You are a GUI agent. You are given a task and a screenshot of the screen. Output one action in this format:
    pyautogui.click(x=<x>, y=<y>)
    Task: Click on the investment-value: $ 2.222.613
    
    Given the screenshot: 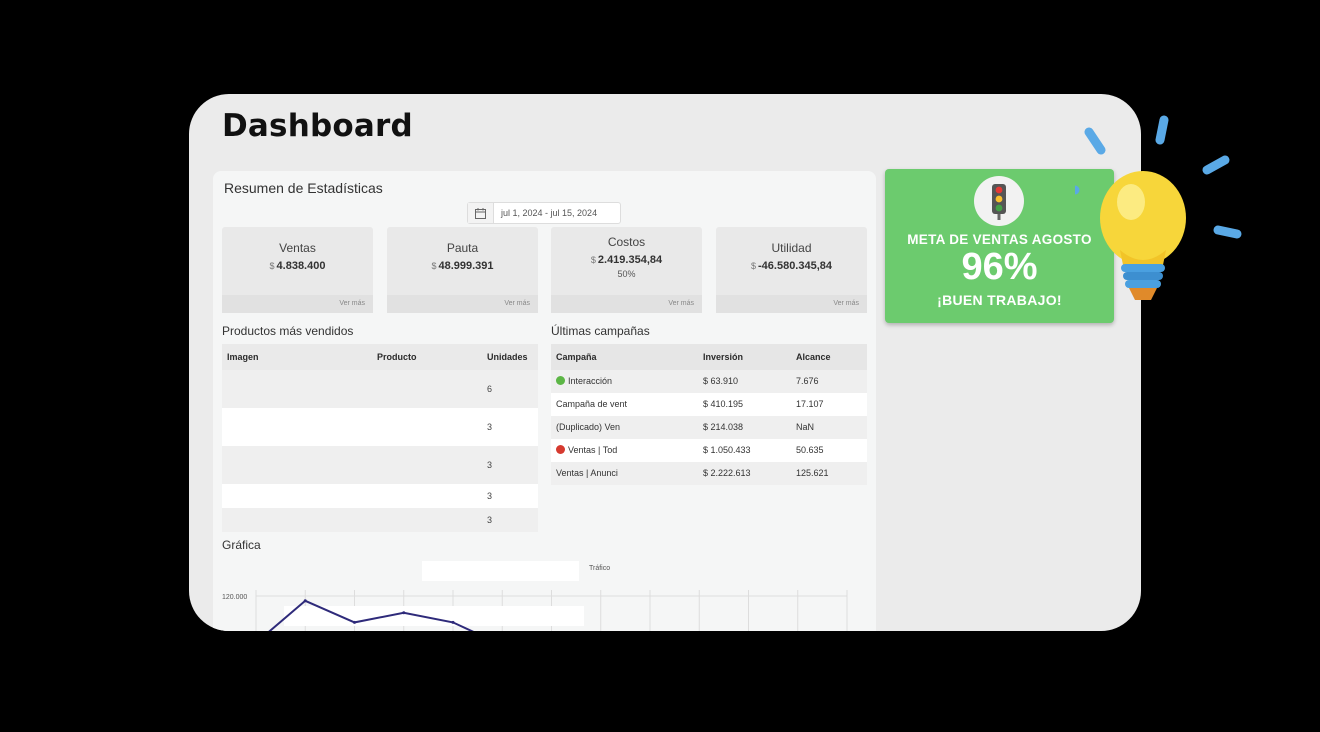 What is the action you would take?
    pyautogui.click(x=727, y=473)
    